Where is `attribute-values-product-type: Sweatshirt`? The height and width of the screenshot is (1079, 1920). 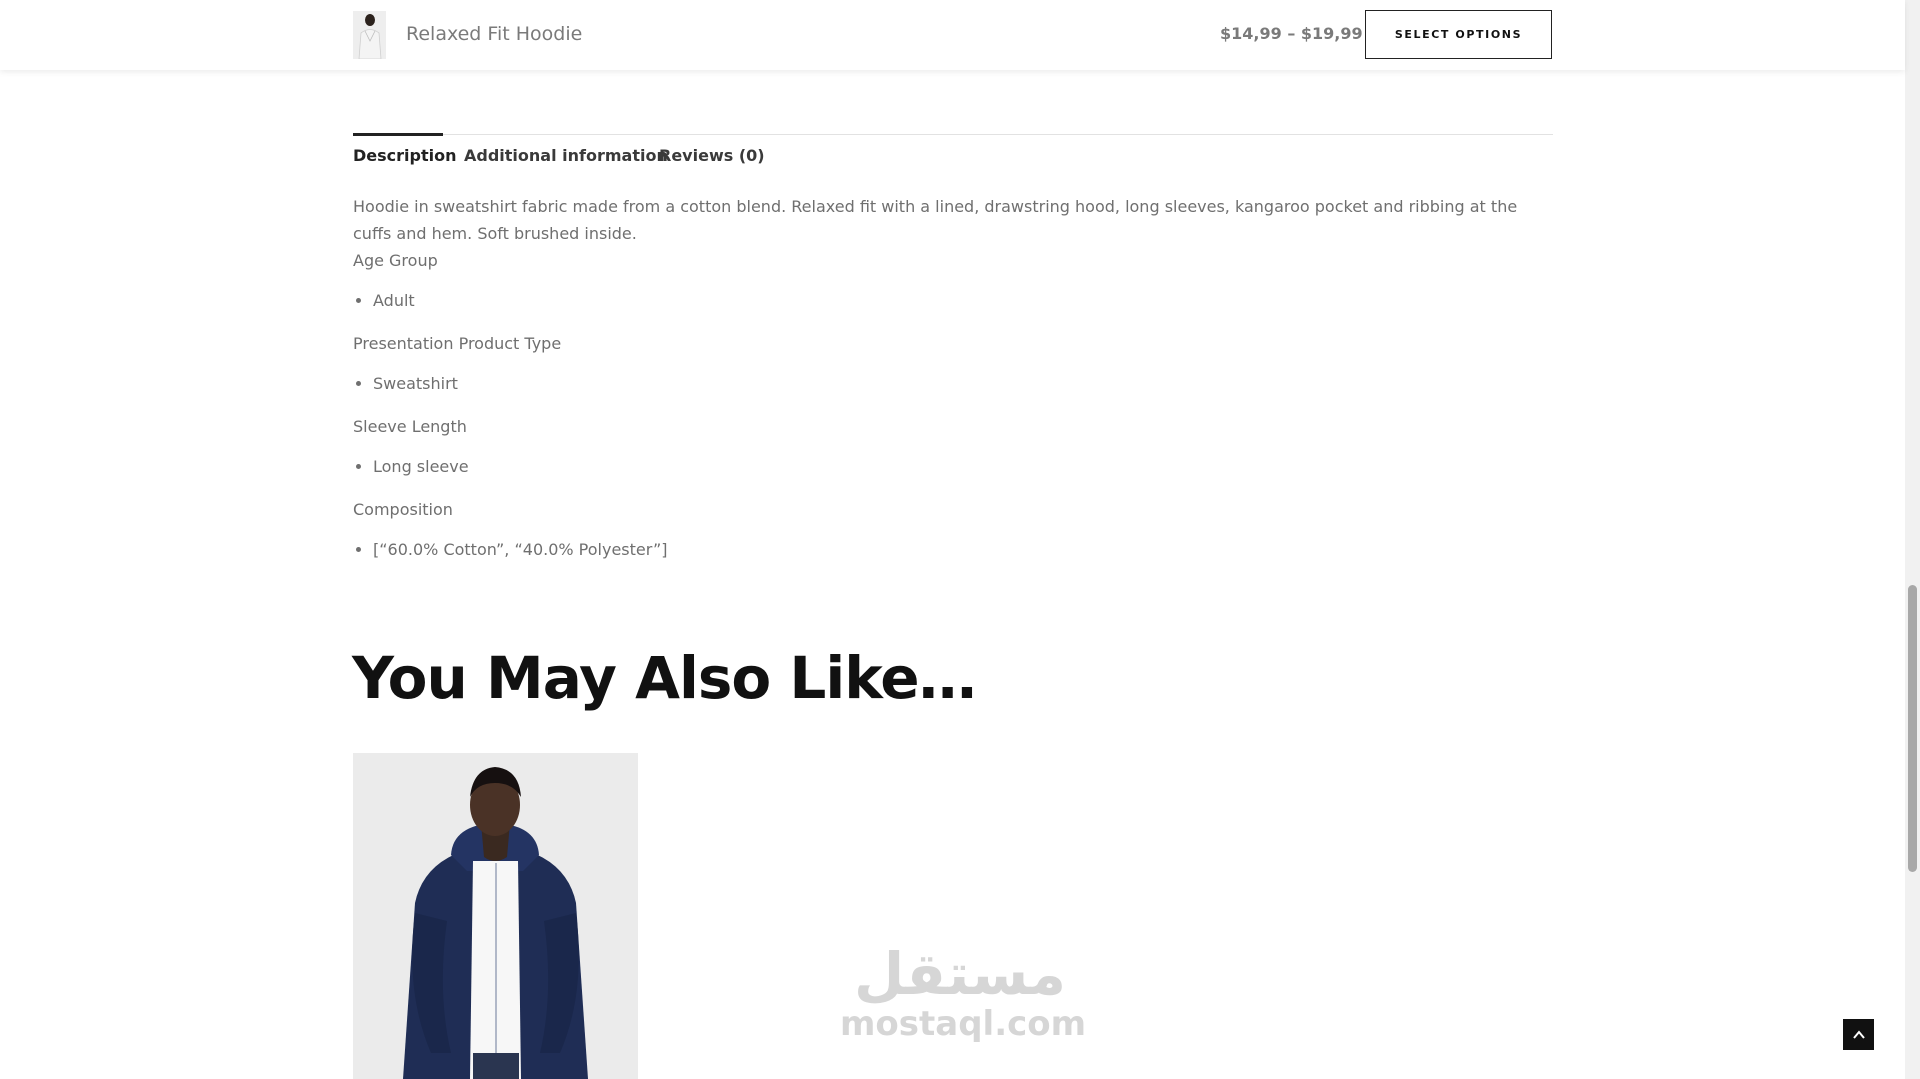
attribute-values-product-type: Sweatshirt is located at coordinates (953, 384).